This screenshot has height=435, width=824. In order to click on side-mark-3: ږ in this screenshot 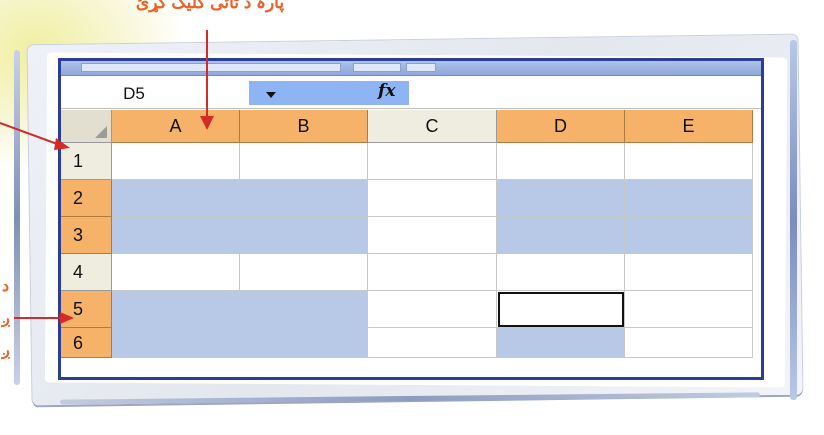, I will do `click(6, 350)`.